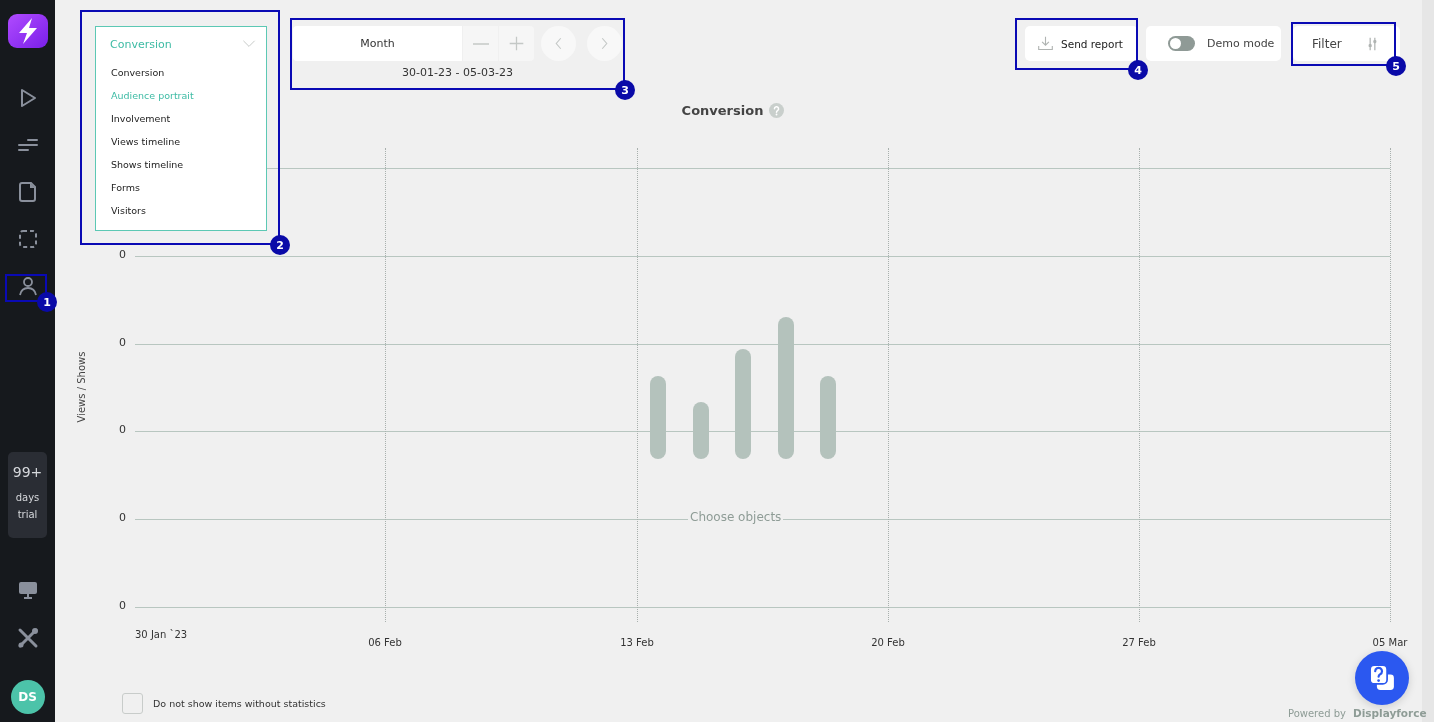 The image size is (1434, 722). Describe the element at coordinates (457, 72) in the screenshot. I see `date-range: 30-01-23 - 05-03-23` at that location.